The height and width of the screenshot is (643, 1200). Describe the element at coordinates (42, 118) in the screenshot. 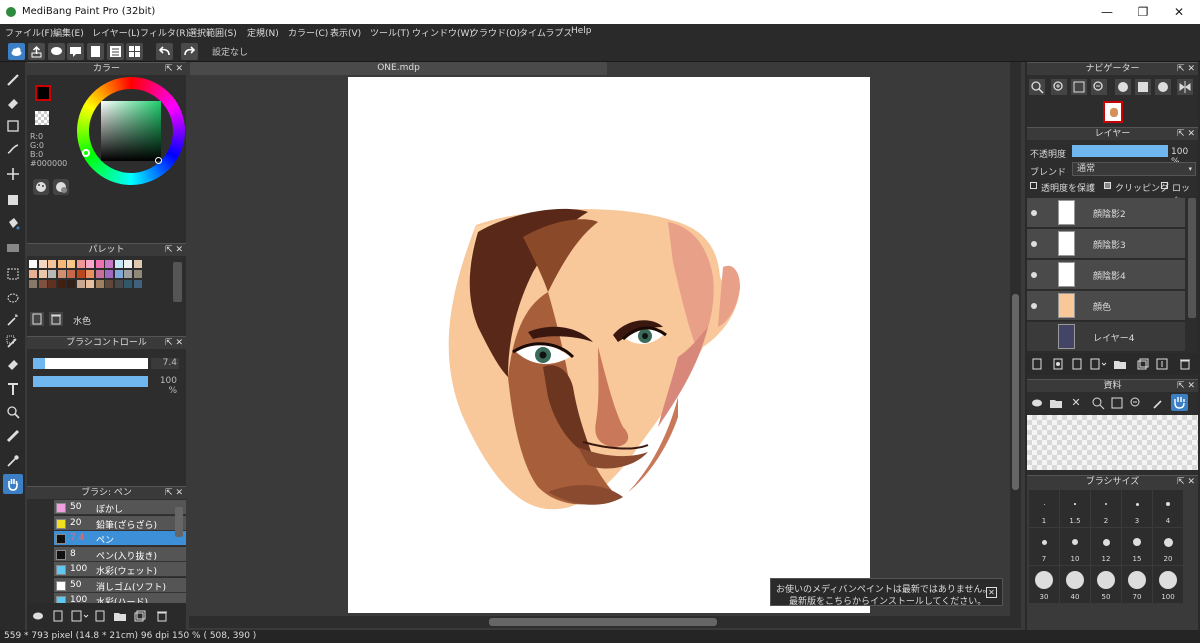

I see `transparent-color-swatch` at that location.